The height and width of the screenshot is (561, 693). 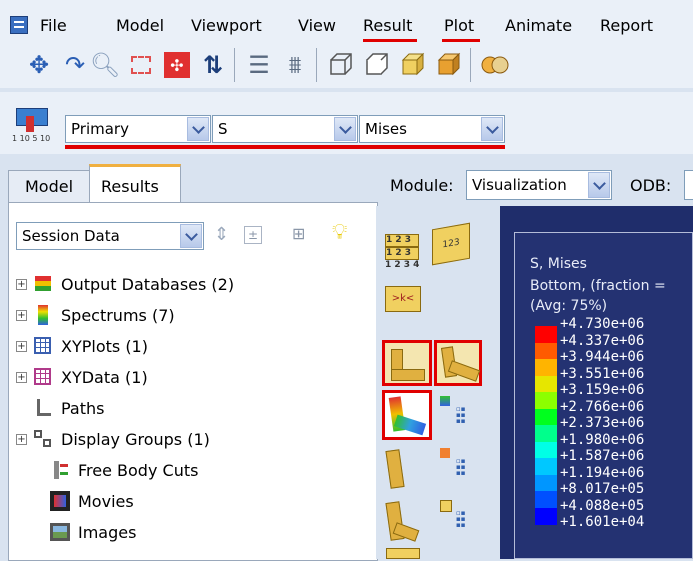 I want to click on tree-item-display-groups: + Display Groups (1), so click(x=113, y=439).